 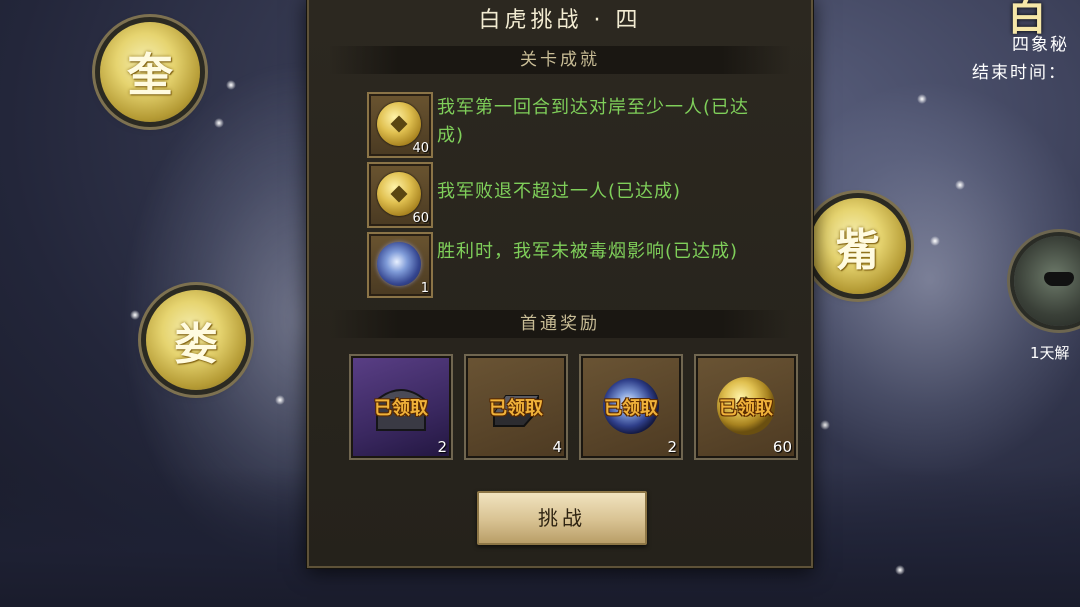 I want to click on reward-slot-coin: 已领取 60, so click(x=746, y=407).